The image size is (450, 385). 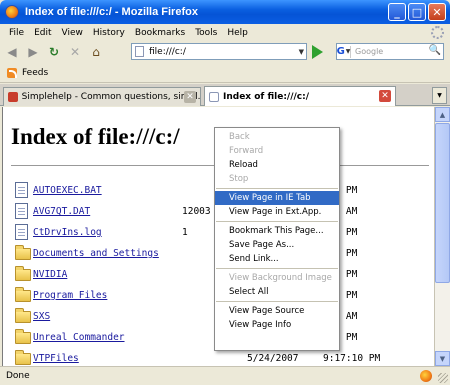 What do you see at coordinates (167, 52) in the screenshot?
I see `url-text: file:///c:/` at bounding box center [167, 52].